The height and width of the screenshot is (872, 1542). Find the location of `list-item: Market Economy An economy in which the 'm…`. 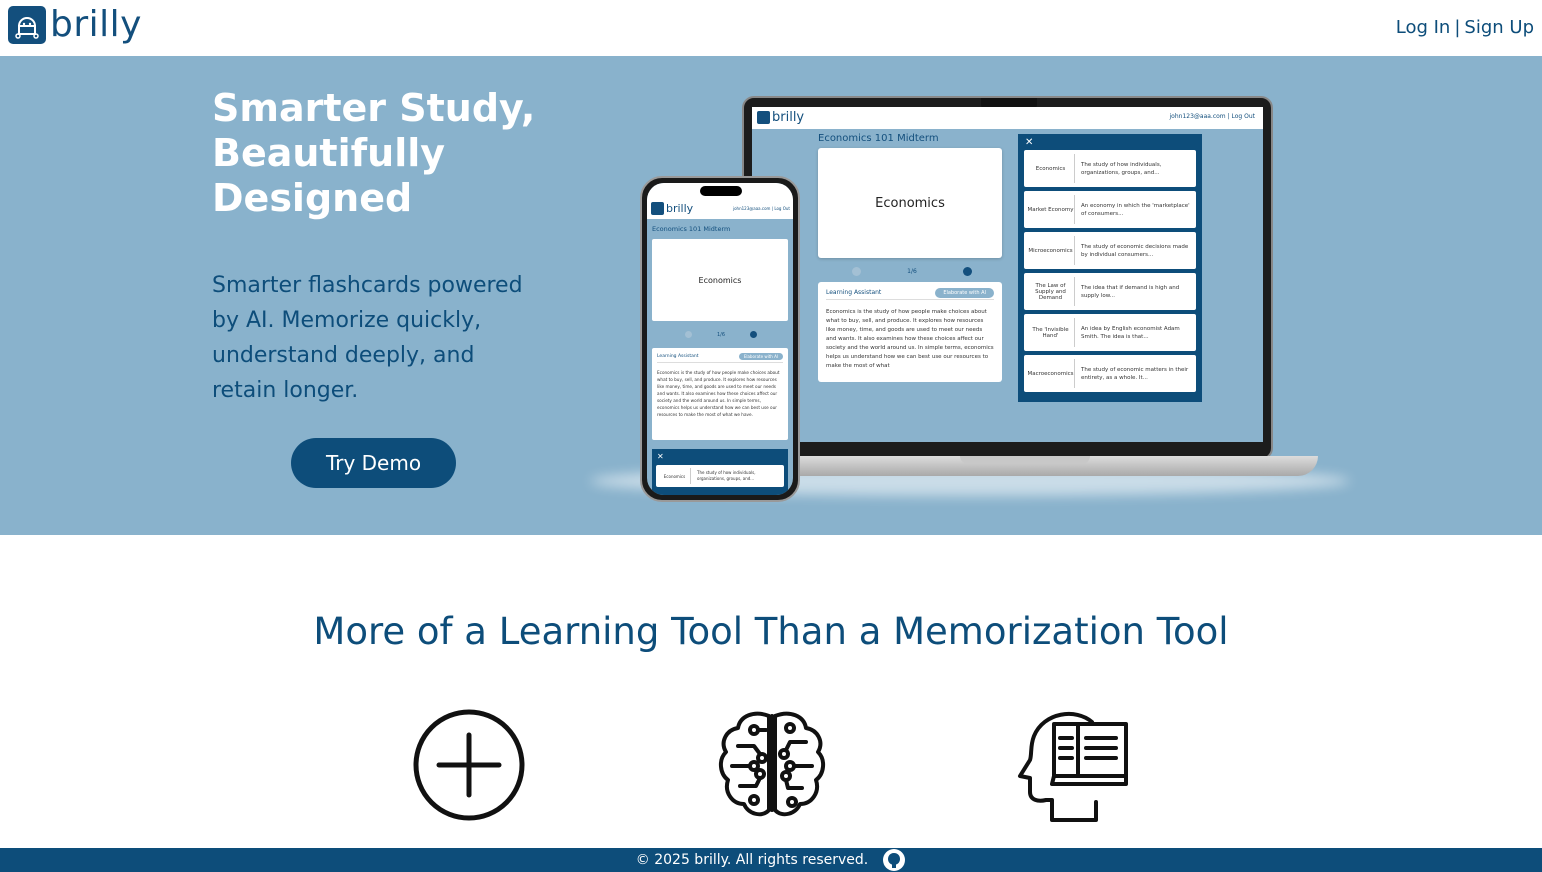

list-item: Market Economy An economy in which the 'm… is located at coordinates (1110, 209).